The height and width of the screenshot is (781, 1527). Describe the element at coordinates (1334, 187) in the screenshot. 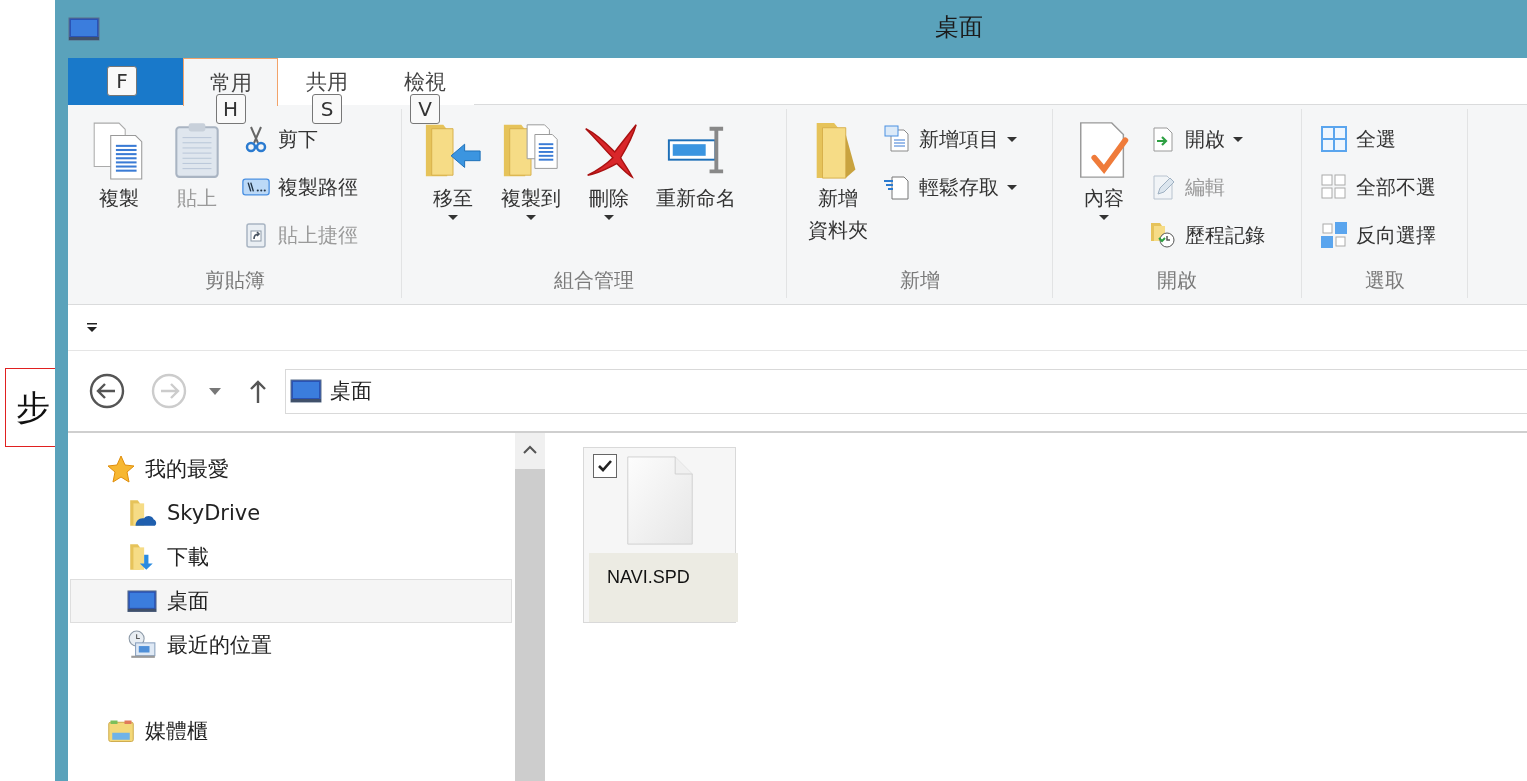

I see `empty-grid-icon` at that location.